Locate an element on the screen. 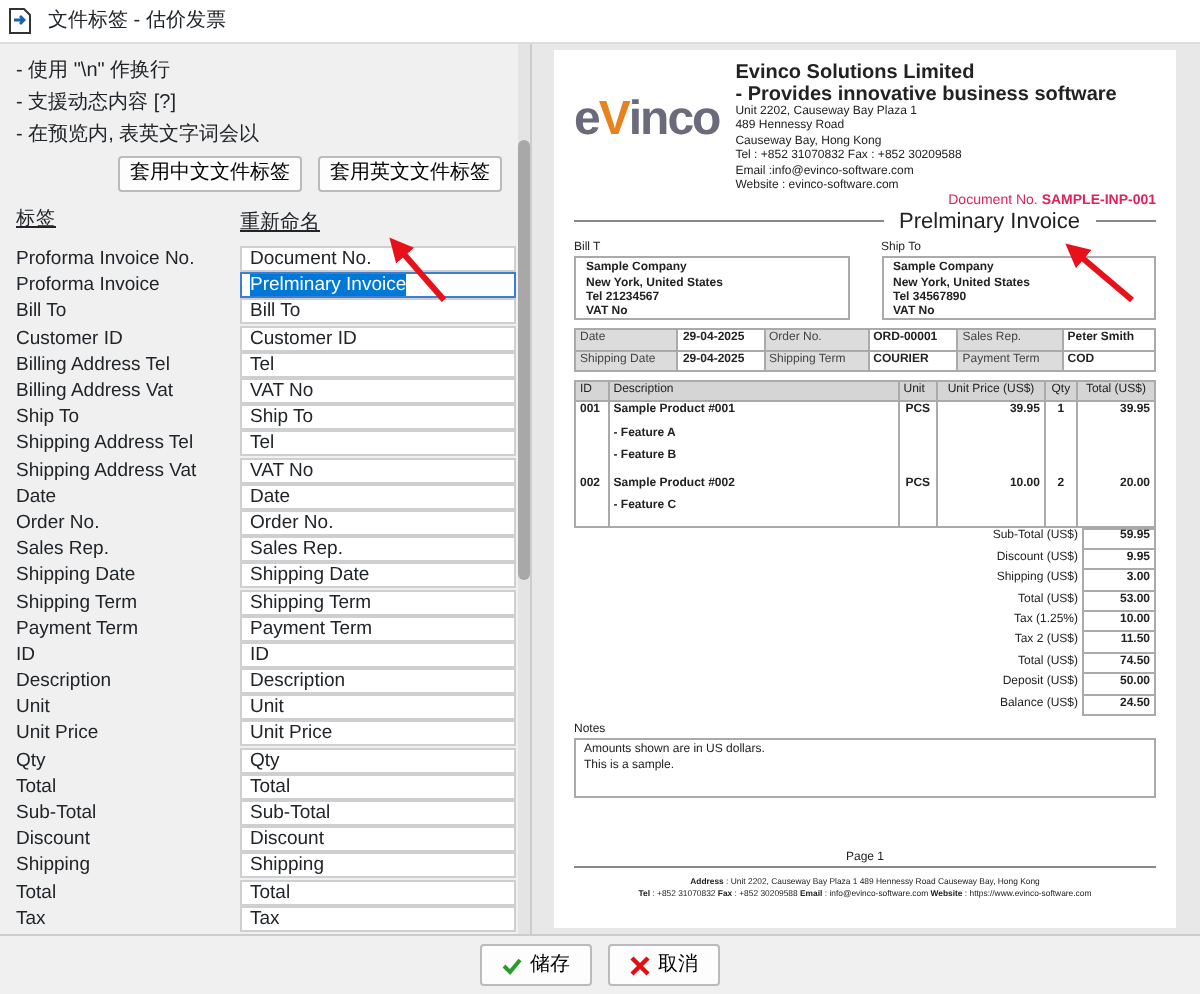 This screenshot has width=1200, height=994. row-label: Customer ID is located at coordinates (70, 338).